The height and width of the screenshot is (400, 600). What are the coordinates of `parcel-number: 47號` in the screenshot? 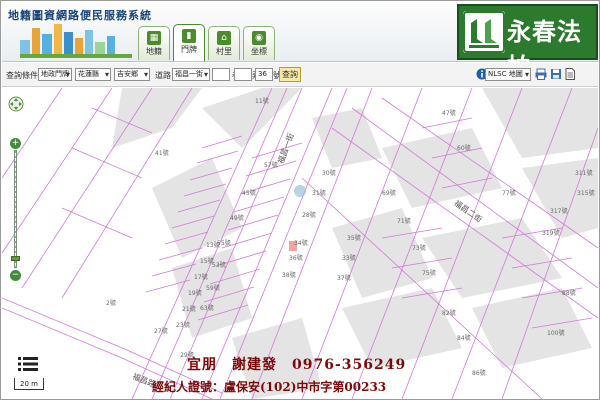 It's located at (449, 113).